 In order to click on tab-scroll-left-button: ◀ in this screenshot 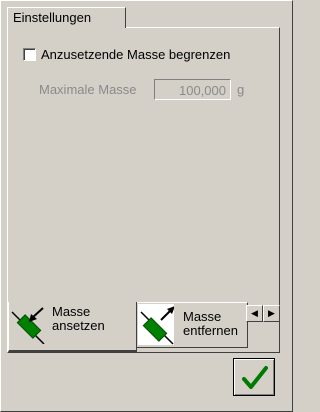, I will do `click(254, 313)`.